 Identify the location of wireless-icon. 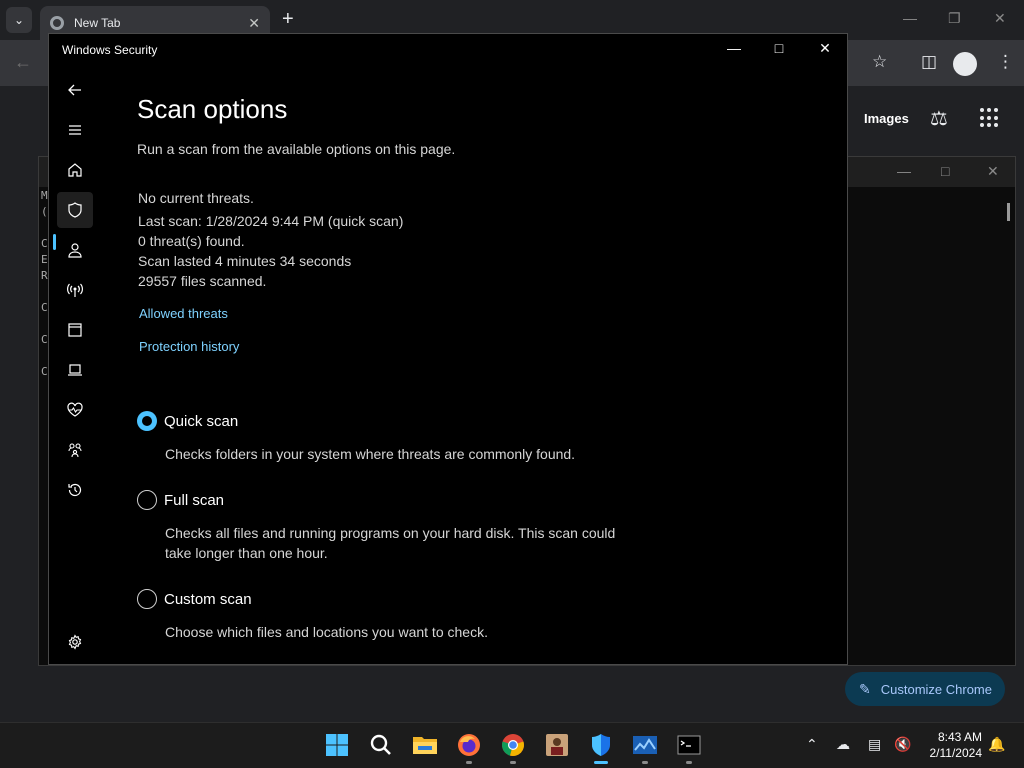
(75, 290).